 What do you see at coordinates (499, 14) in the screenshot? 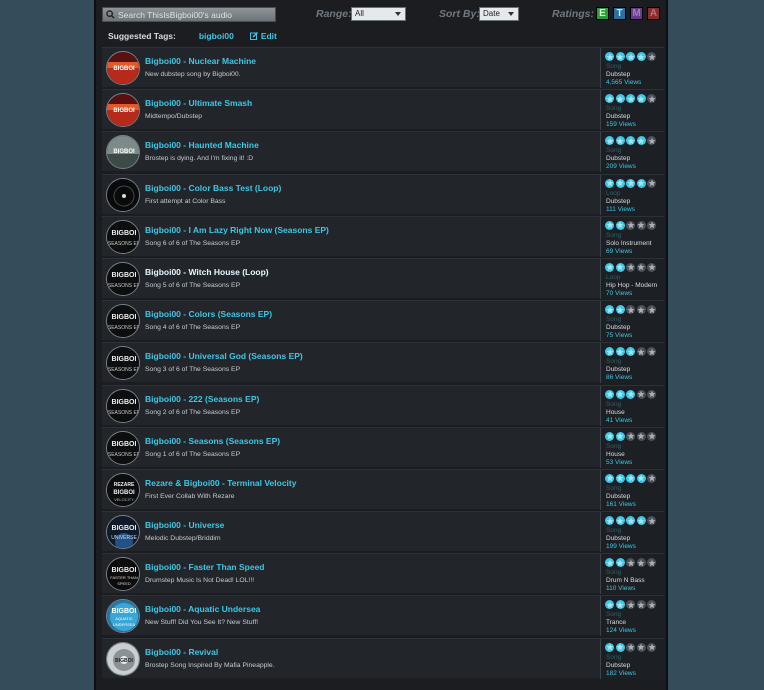
I see `sort-select: Date` at bounding box center [499, 14].